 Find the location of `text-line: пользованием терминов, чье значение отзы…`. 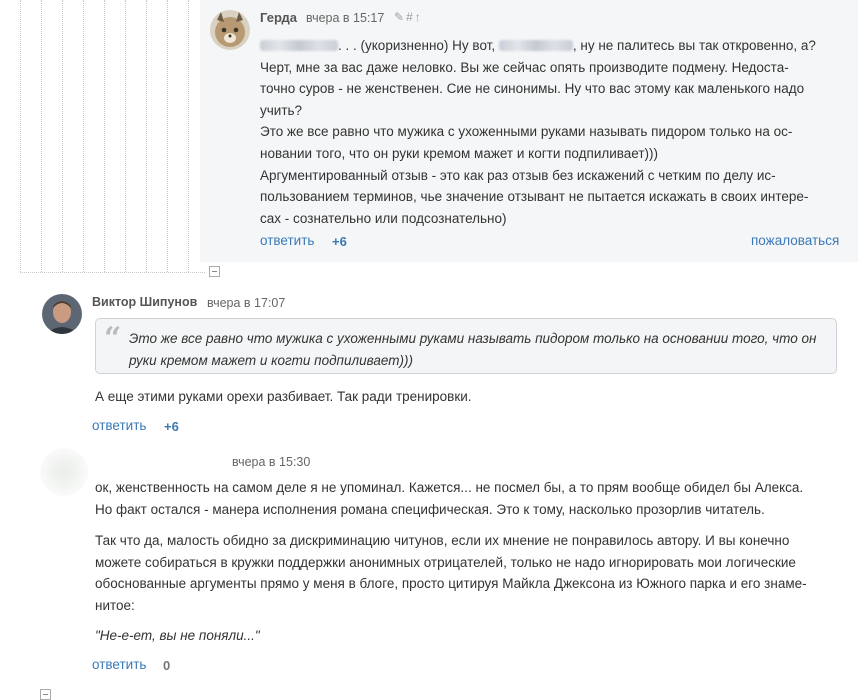

text-line: пользованием терминов, чье значение отзы… is located at coordinates (534, 197).